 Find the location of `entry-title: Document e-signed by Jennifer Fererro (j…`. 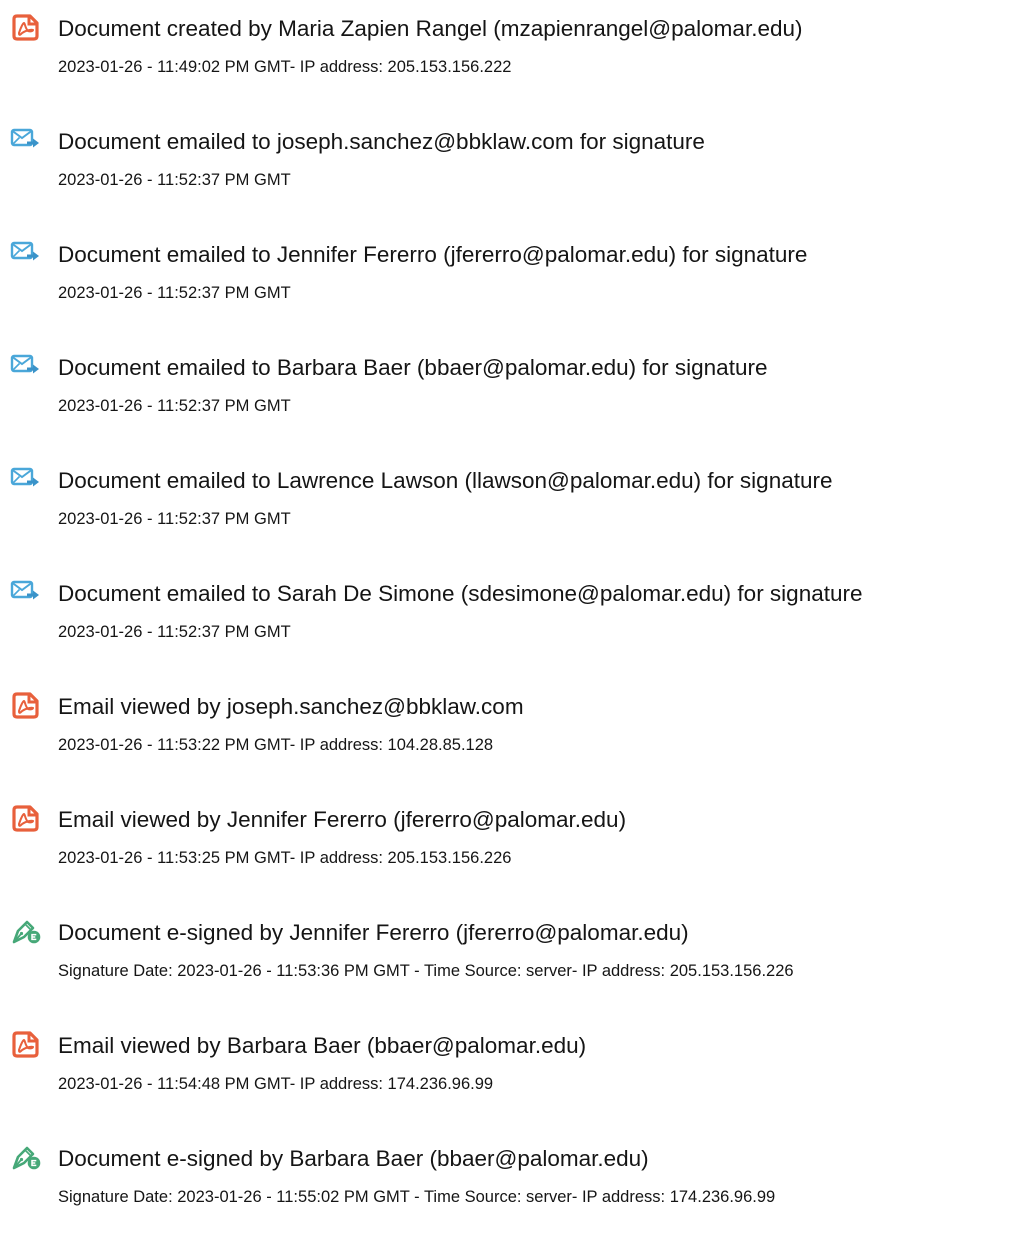

entry-title: Document e-signed by Jennifer Fererro (j… is located at coordinates (373, 932).